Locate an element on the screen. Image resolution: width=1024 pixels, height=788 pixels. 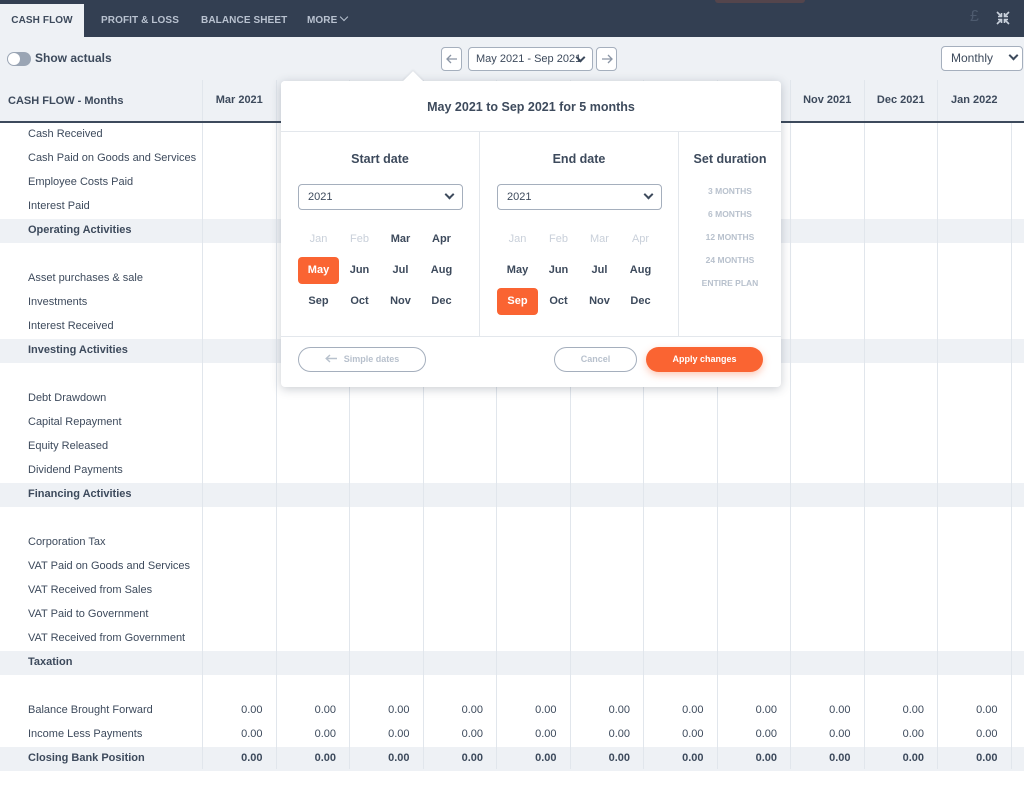
row-label: Income Less Payments is located at coordinates (85, 734).